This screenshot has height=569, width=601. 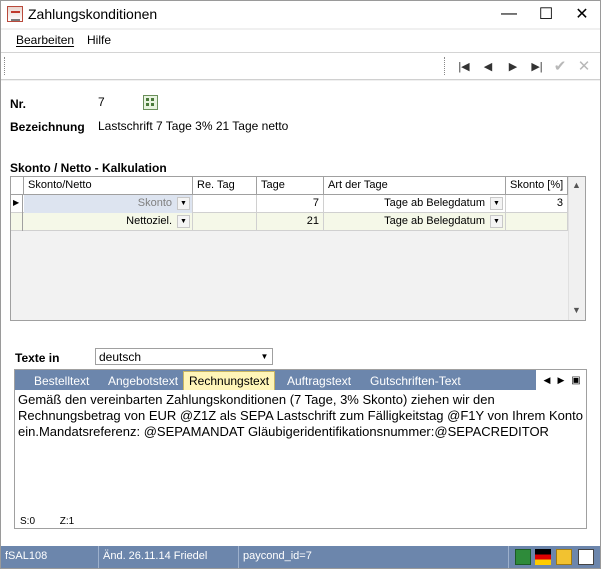 I want to click on nr-label: Nr., so click(x=18, y=104).